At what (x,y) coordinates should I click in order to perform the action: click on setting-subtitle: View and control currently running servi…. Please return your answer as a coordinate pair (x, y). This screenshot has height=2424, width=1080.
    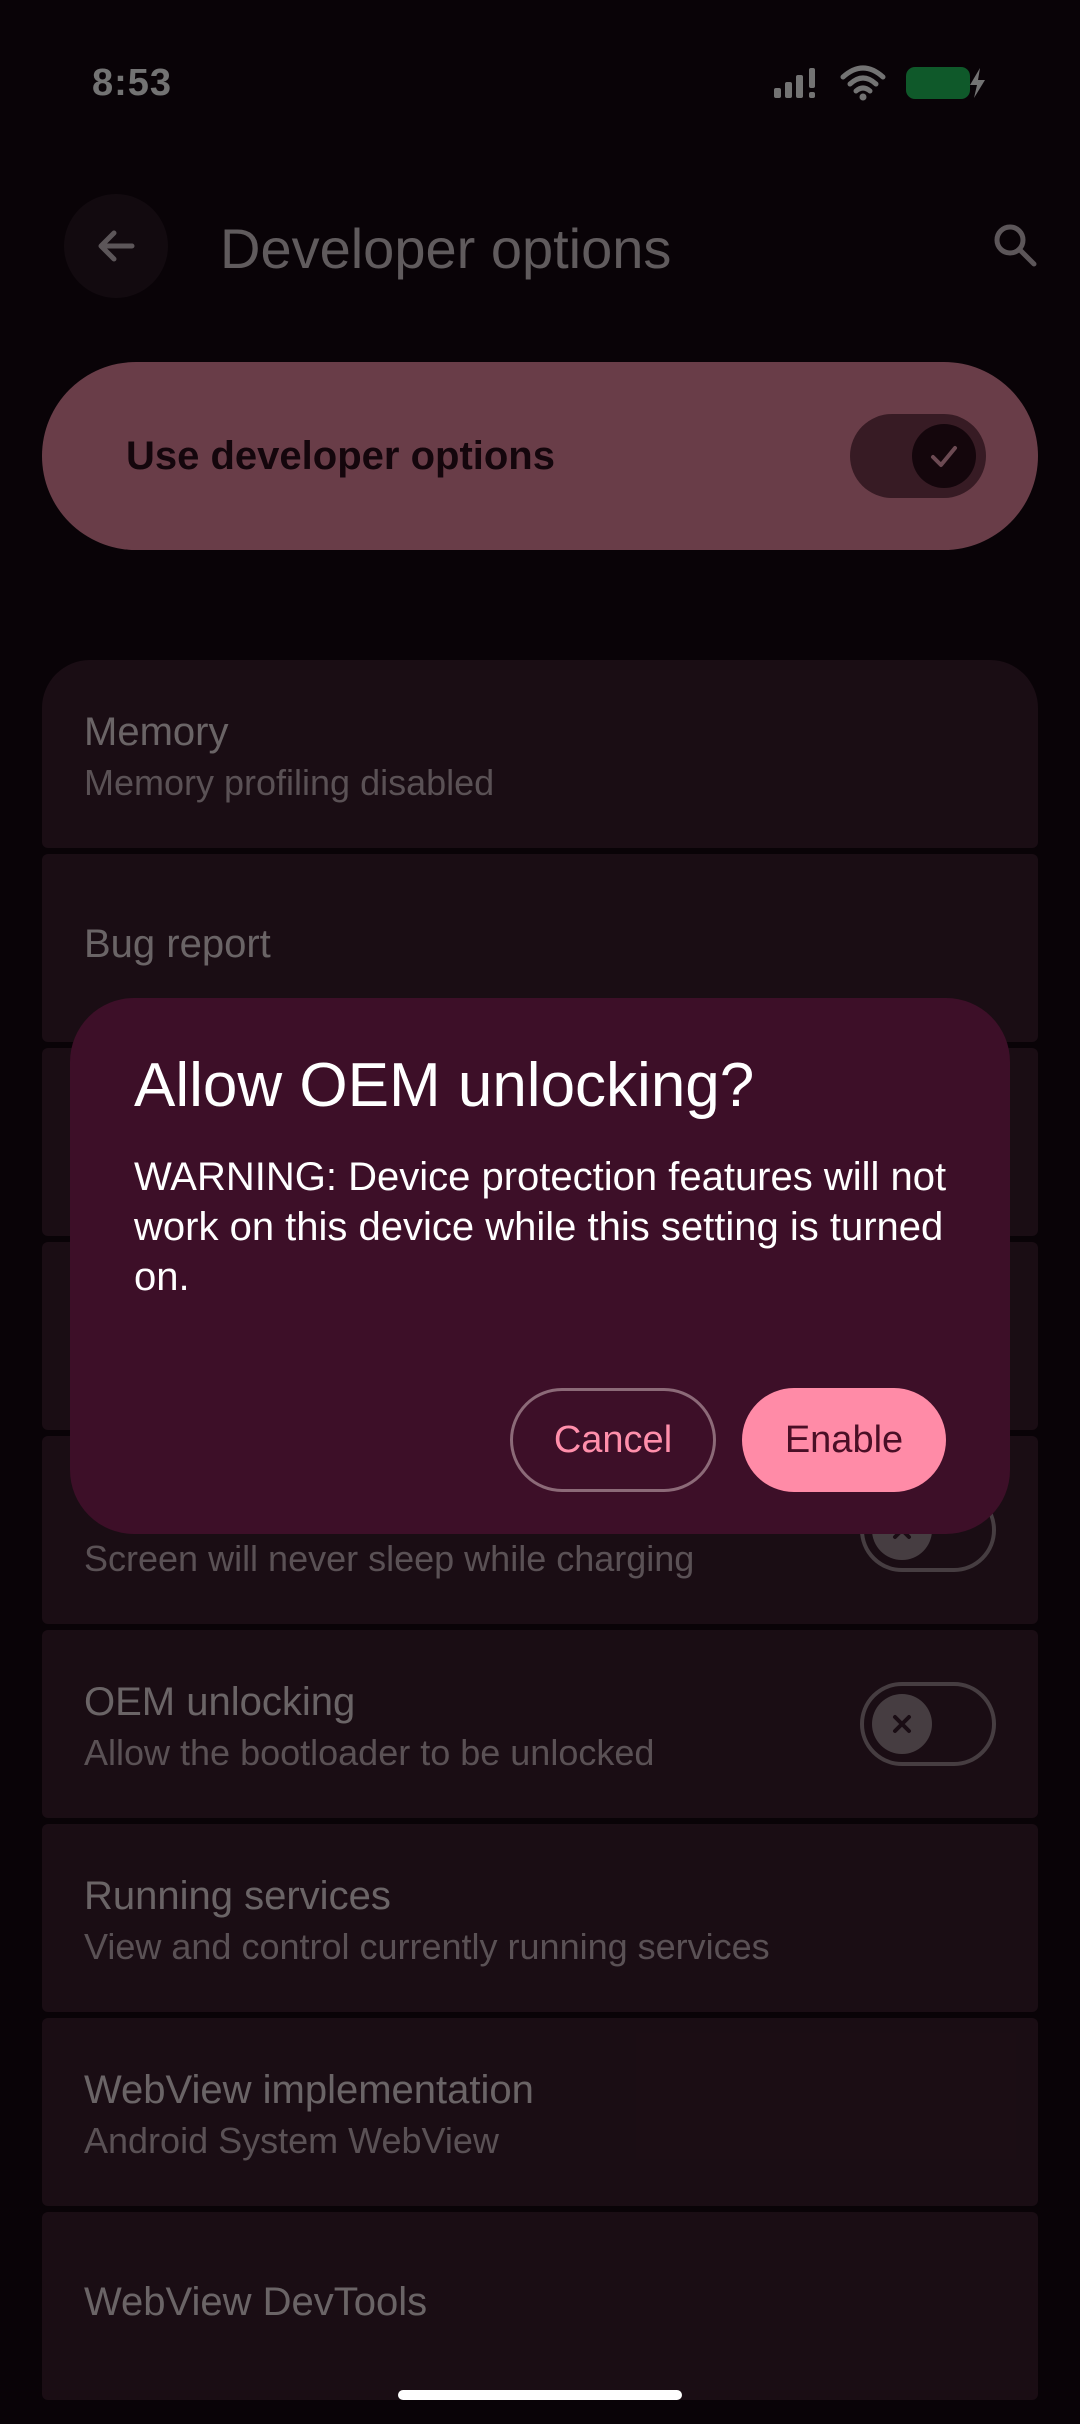
    Looking at the image, I should click on (427, 1946).